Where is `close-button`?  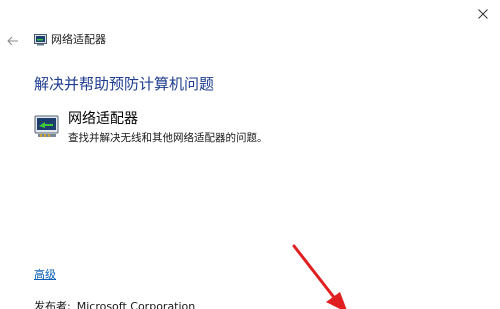
close-button is located at coordinates (483, 14).